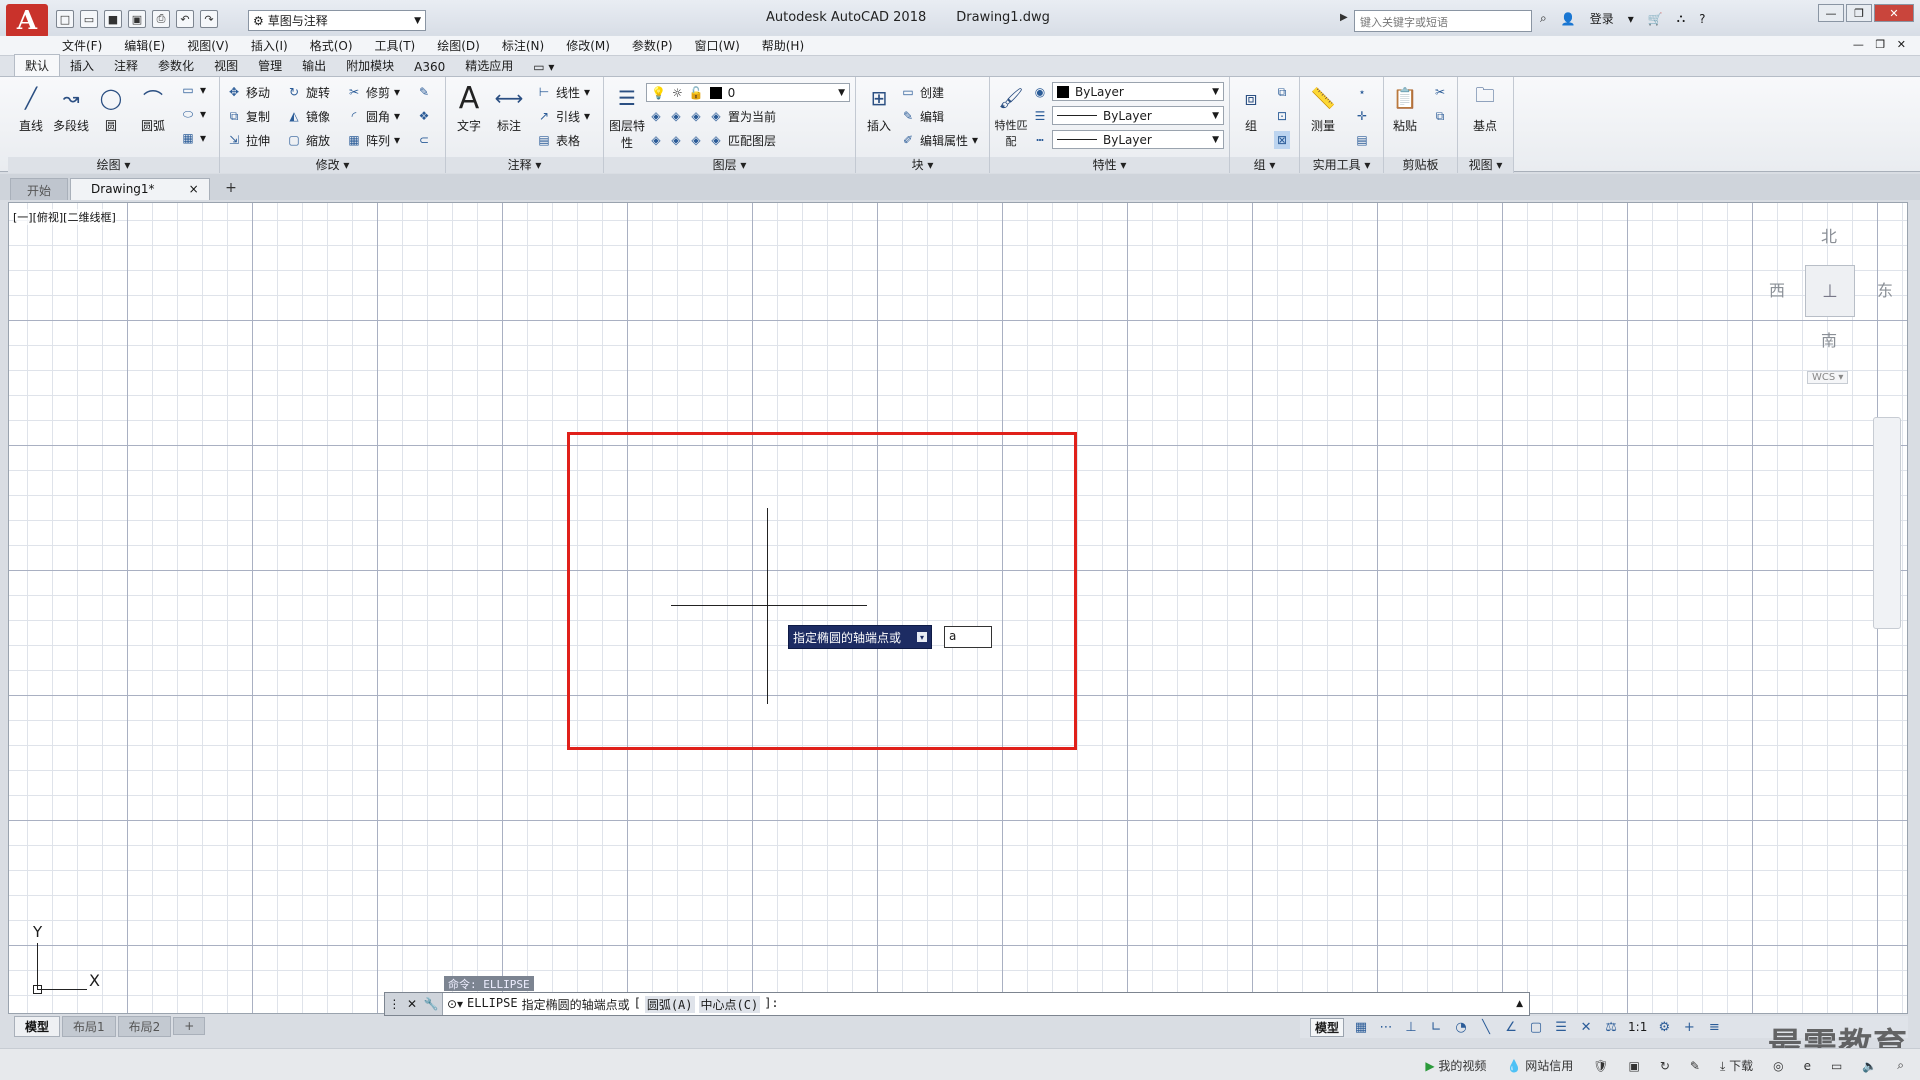  What do you see at coordinates (193, 138) in the screenshot?
I see `hatch-tool: ▦ ▾` at bounding box center [193, 138].